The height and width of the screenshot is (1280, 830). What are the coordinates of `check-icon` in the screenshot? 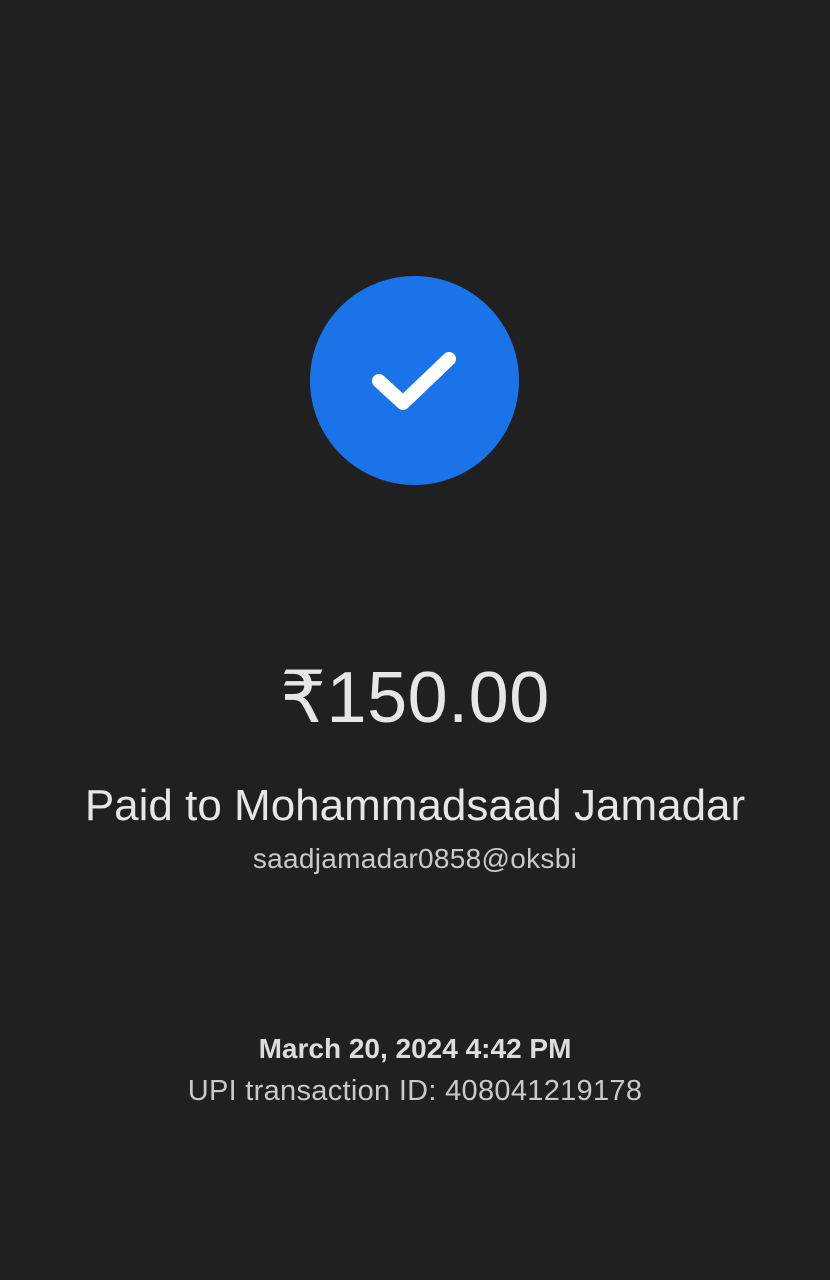 It's located at (413, 380).